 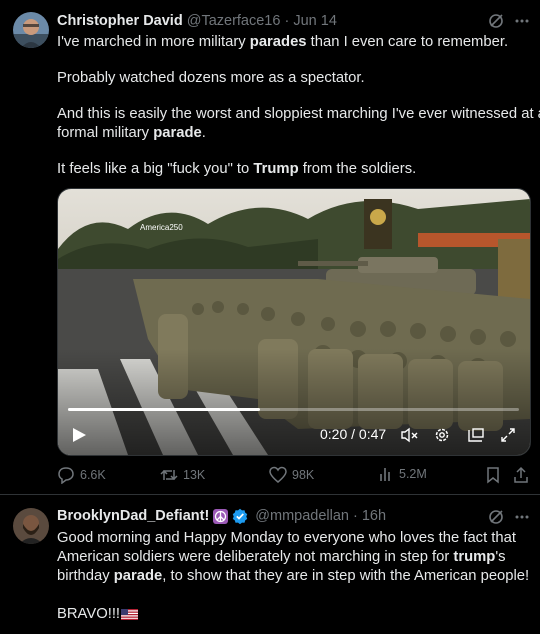 I want to click on play-button, so click(x=79, y=437).